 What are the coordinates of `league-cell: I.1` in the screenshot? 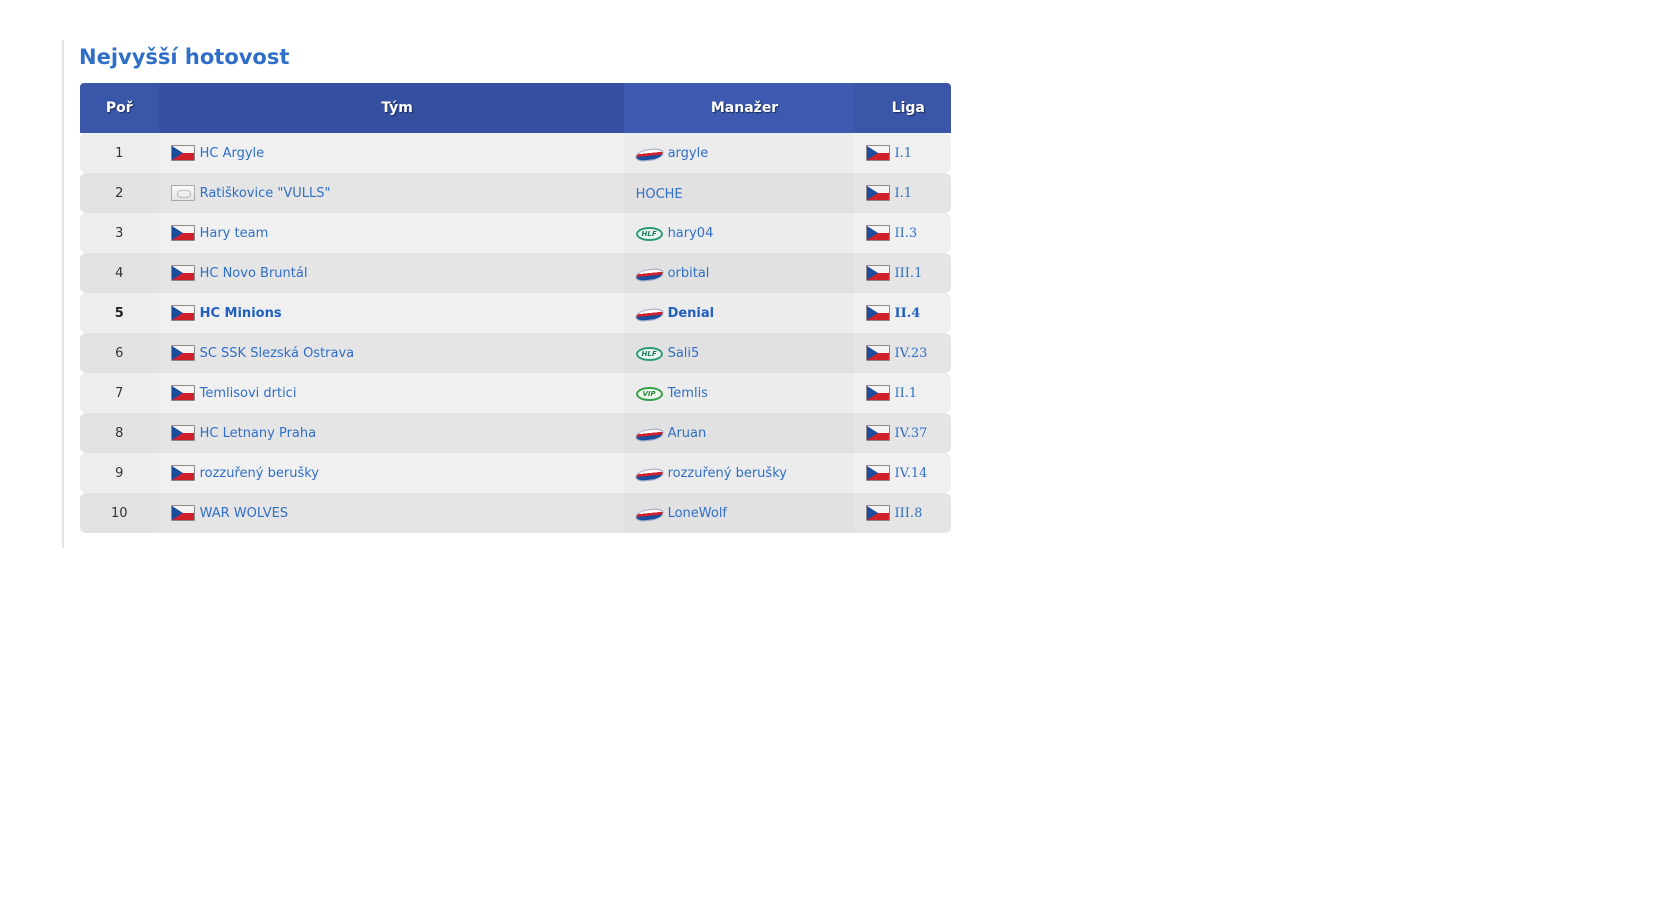 It's located at (902, 193).